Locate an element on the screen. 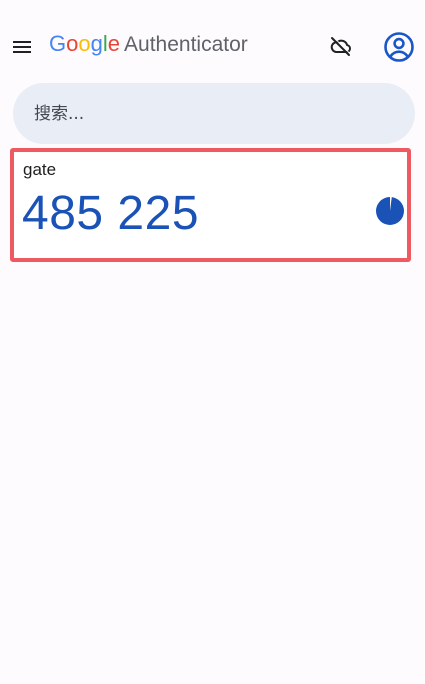  top-app-bar: Google Authenticator is located at coordinates (212, 46).